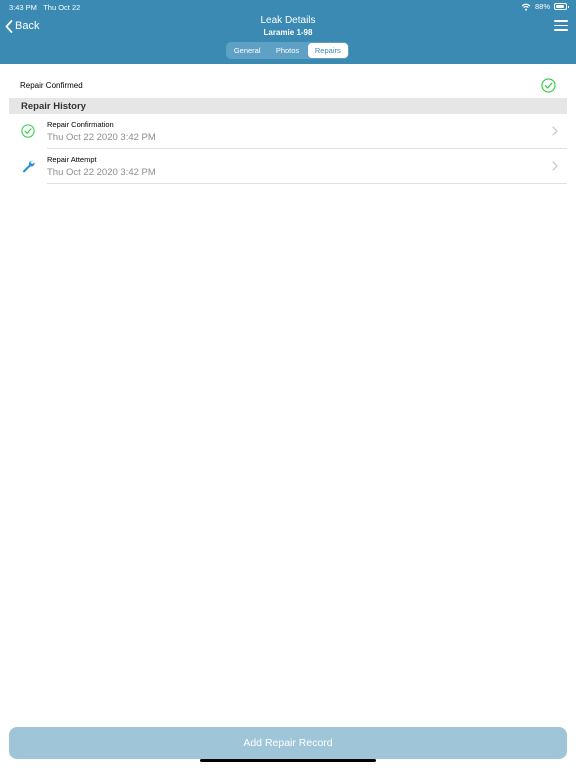  What do you see at coordinates (288, 20) in the screenshot?
I see `page-title: Leak Details` at bounding box center [288, 20].